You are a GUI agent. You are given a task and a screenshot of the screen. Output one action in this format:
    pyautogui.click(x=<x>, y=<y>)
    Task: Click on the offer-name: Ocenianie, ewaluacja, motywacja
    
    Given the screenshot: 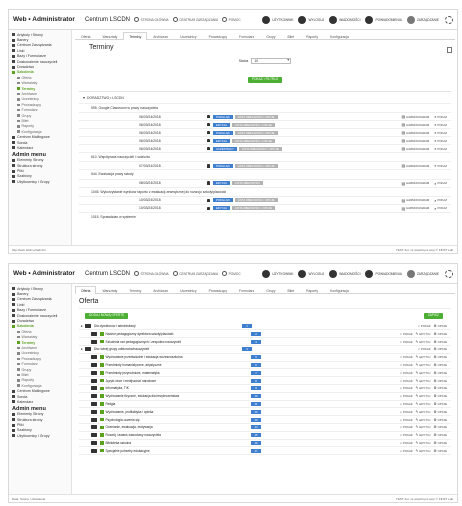 What is the action you would take?
    pyautogui.click(x=129, y=427)
    